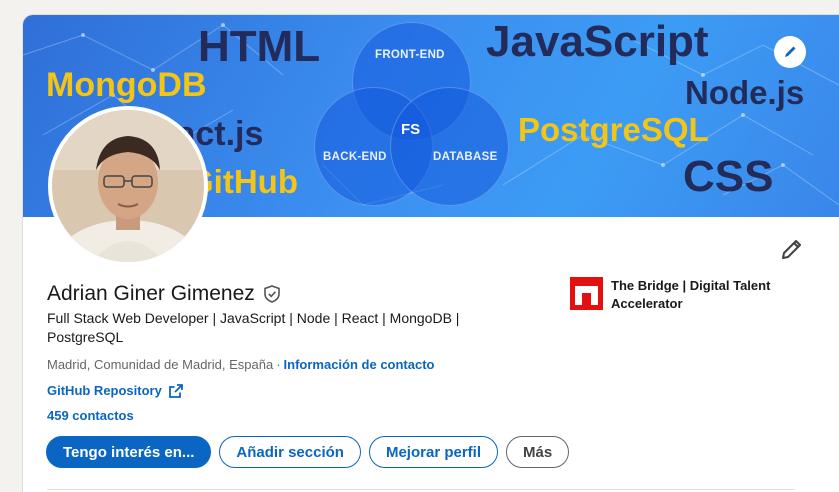 The width and height of the screenshot is (839, 492). What do you see at coordinates (104, 390) in the screenshot?
I see `repo-link-label: GitHub Repository` at bounding box center [104, 390].